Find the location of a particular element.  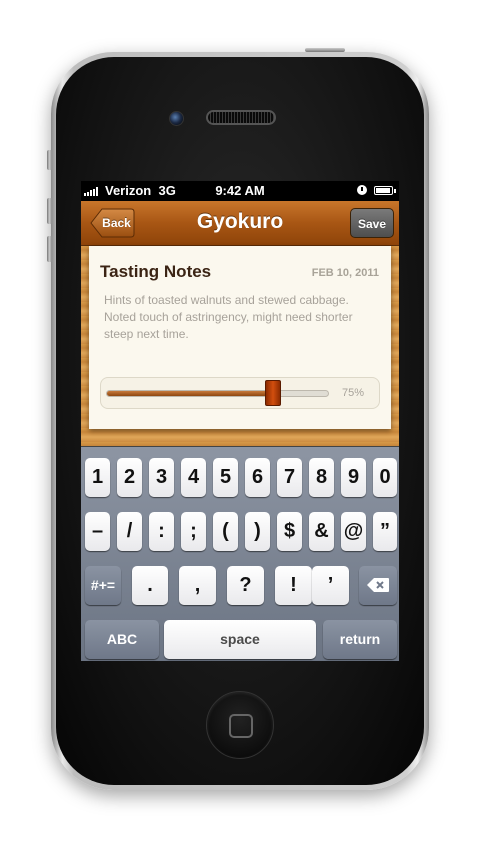

key-period: . is located at coordinates (150, 585).